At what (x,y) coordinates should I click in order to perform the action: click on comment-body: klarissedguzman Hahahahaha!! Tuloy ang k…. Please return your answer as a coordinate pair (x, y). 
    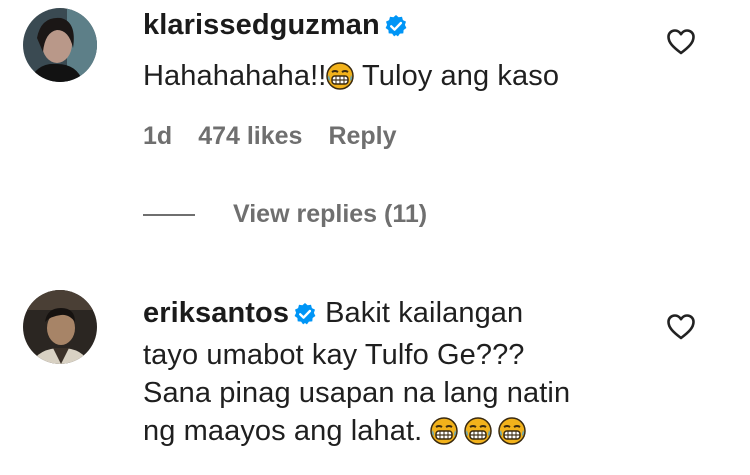
    Looking at the image, I should click on (351, 53).